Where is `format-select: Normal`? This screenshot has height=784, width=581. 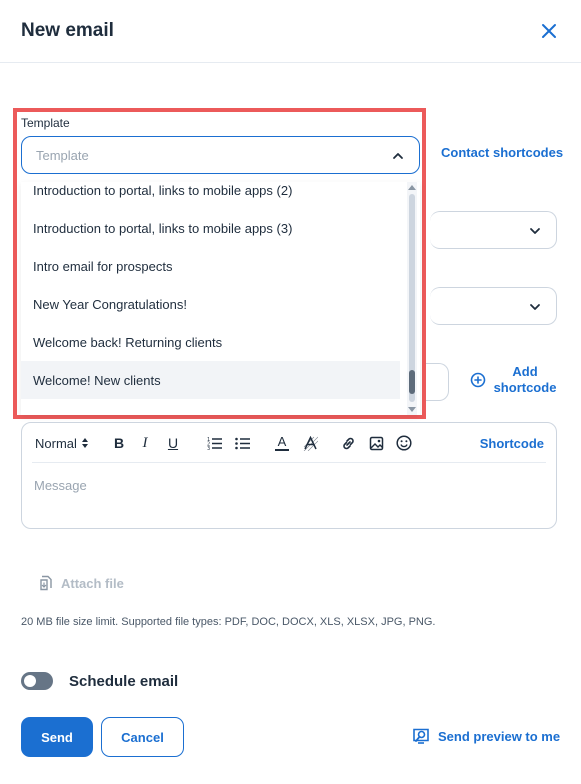 format-select: Normal is located at coordinates (62, 443).